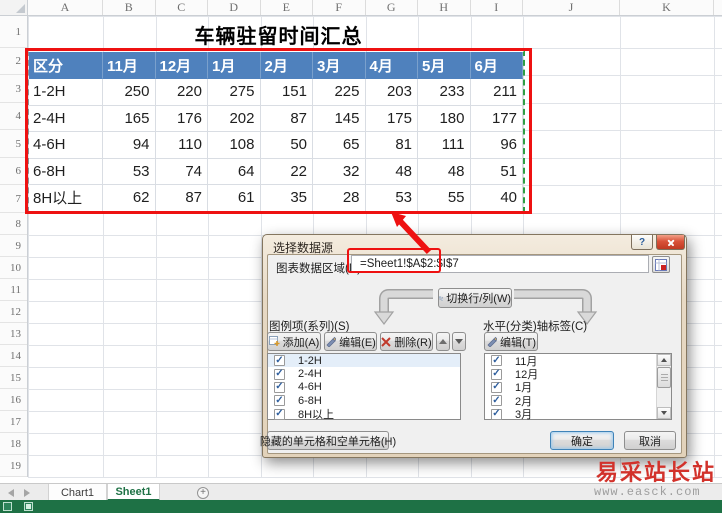  I want to click on column-header: K, so click(667, 7).